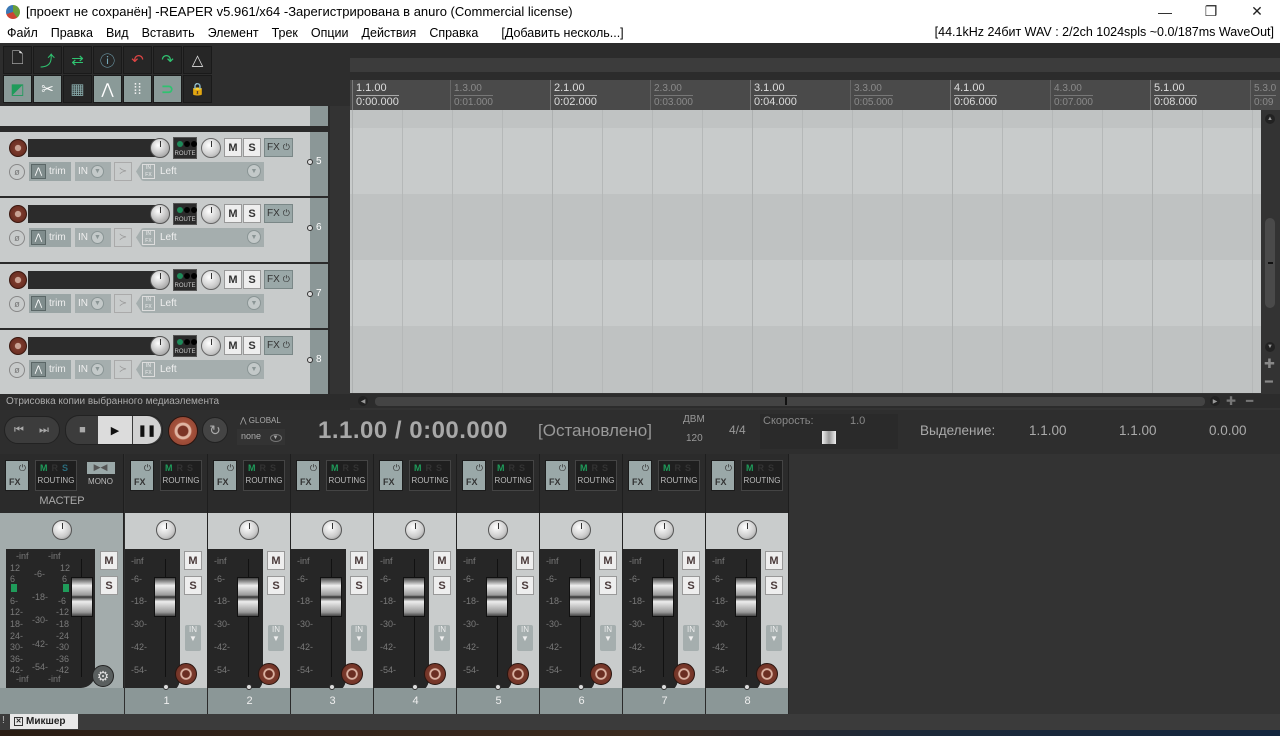  Describe the element at coordinates (261, 437) in the screenshot. I see `global-automation-dropdown: none ▼` at that location.